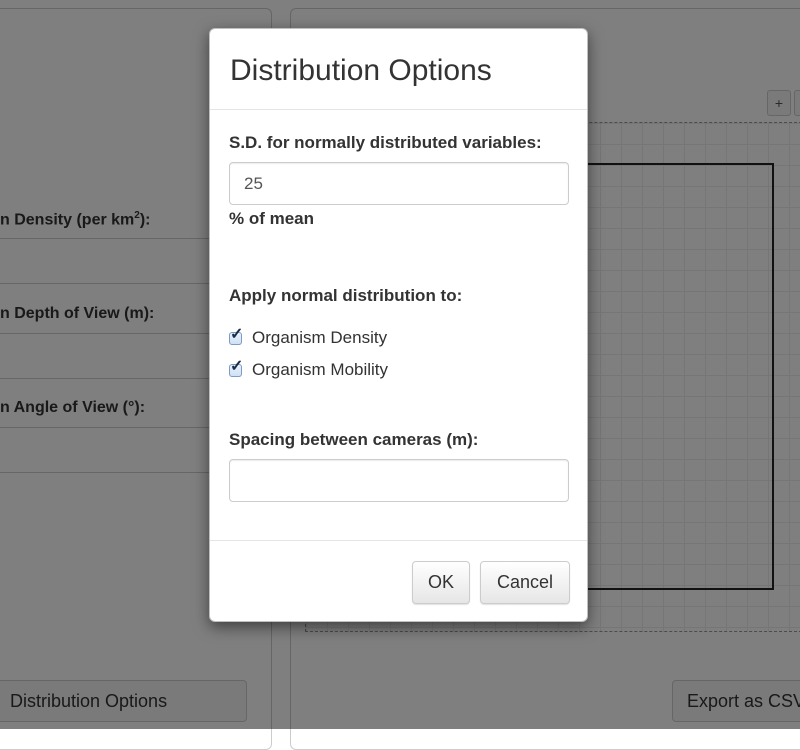  I want to click on modal-title: Distribution Options, so click(361, 70).